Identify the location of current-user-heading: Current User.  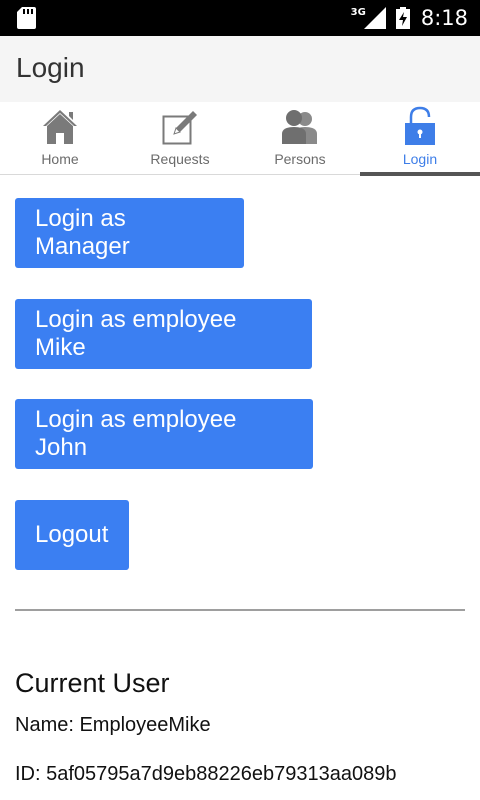
(92, 683).